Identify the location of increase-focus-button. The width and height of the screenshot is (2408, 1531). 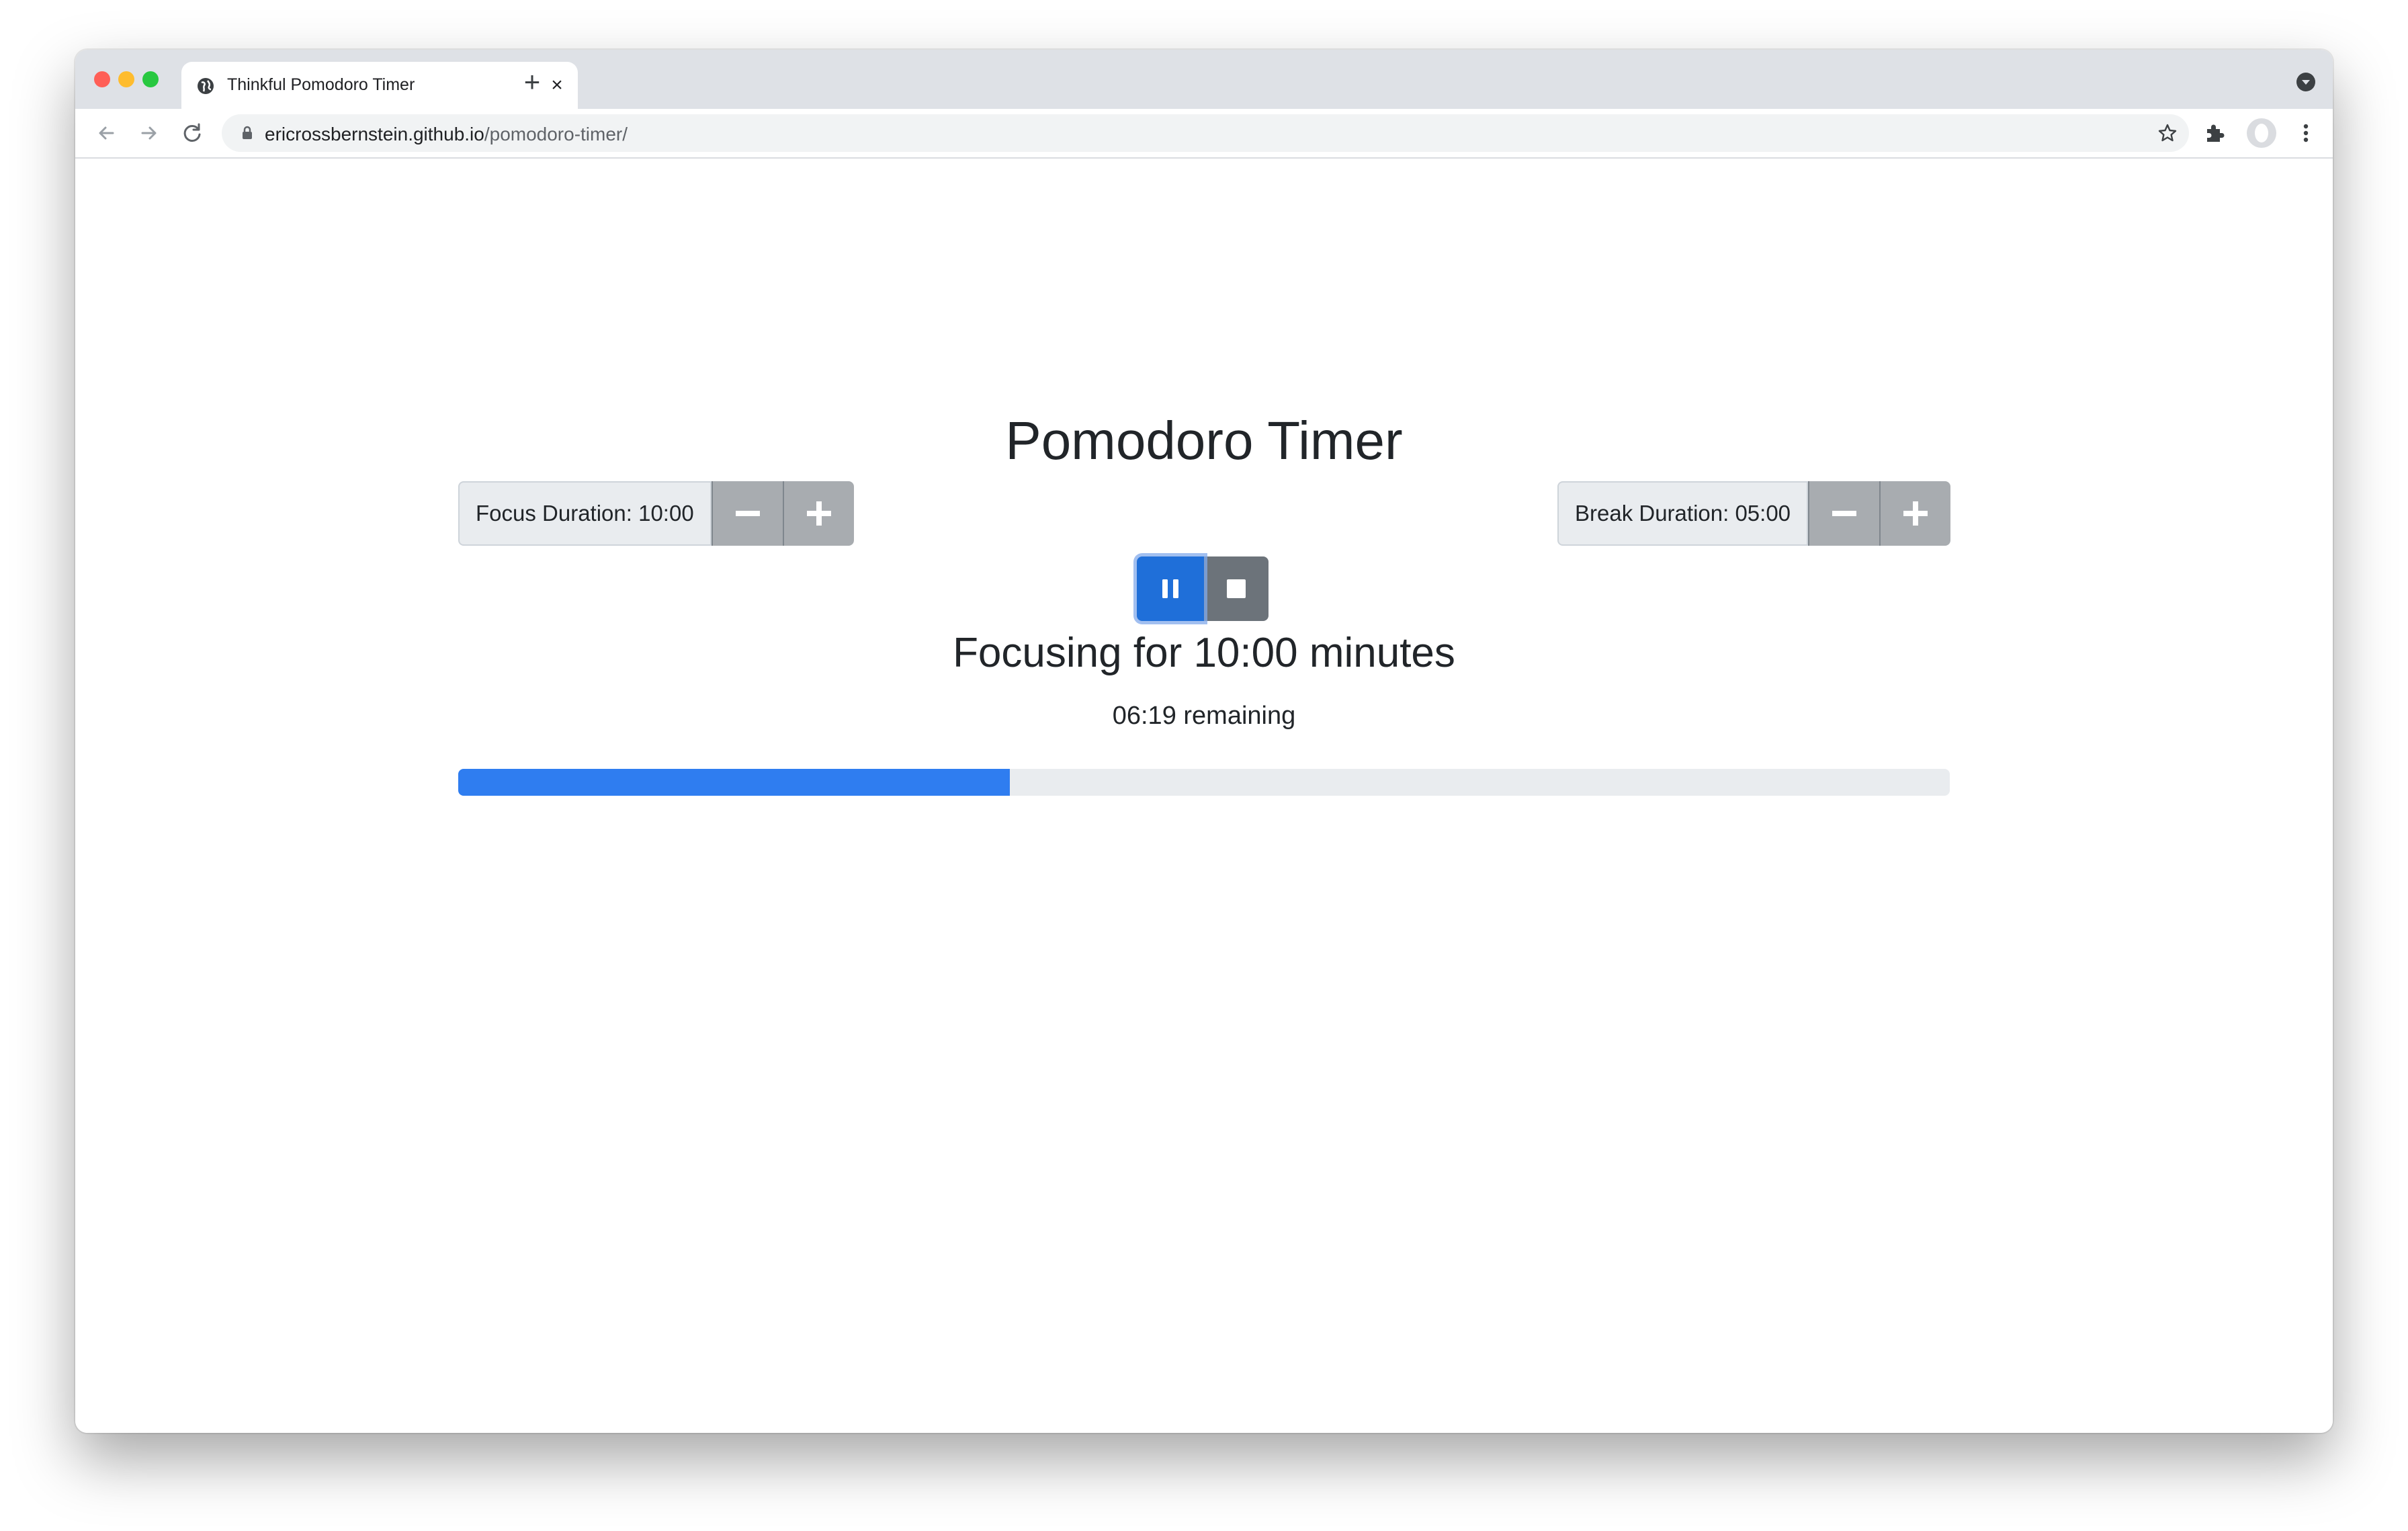
(818, 513).